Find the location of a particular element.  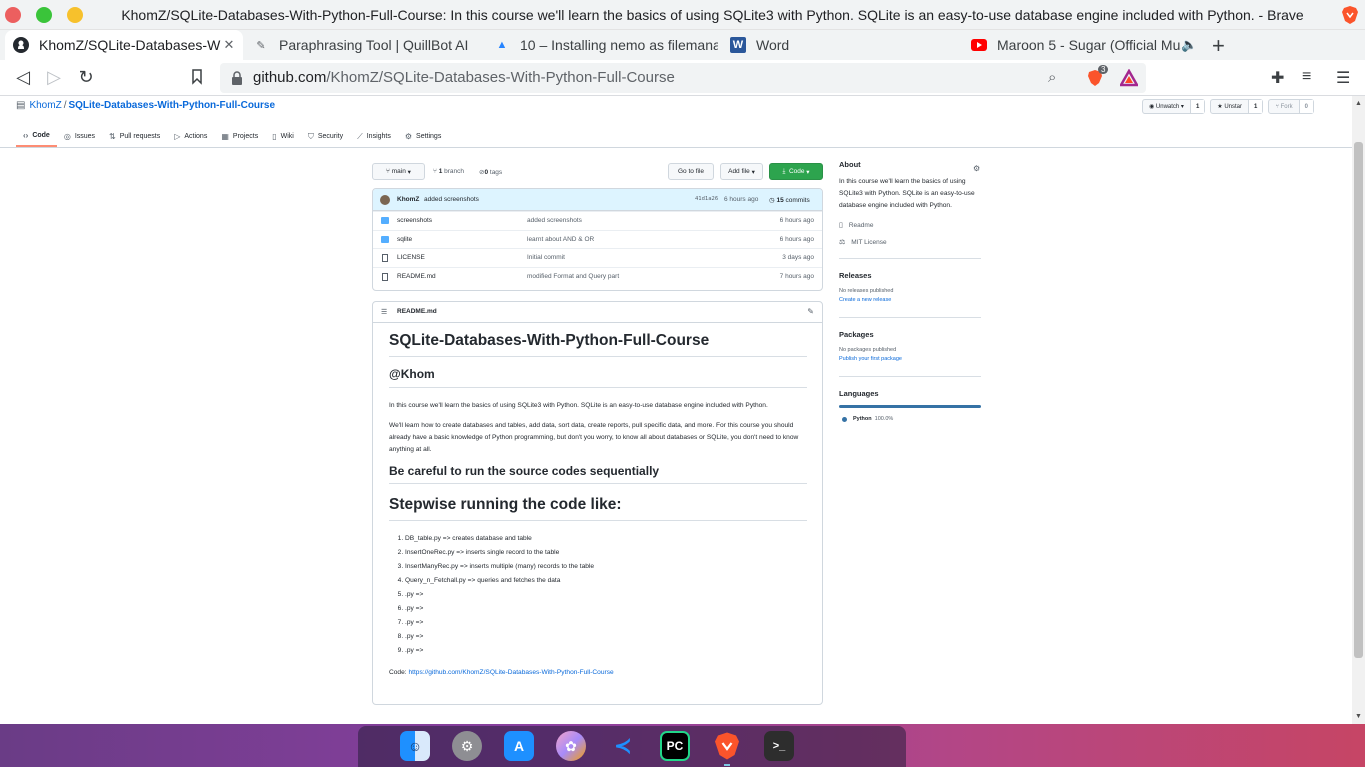

create-release-link: Create a new release is located at coordinates (910, 300).